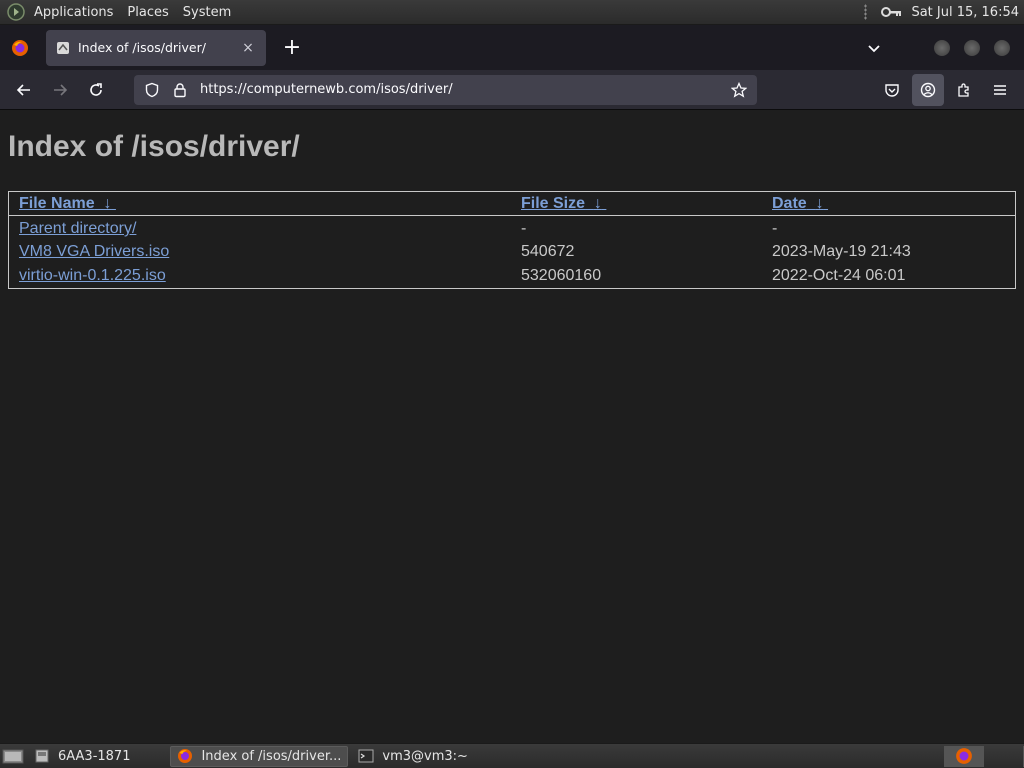 Image resolution: width=1024 pixels, height=768 pixels. I want to click on hamburger-menu-icon, so click(1000, 89).